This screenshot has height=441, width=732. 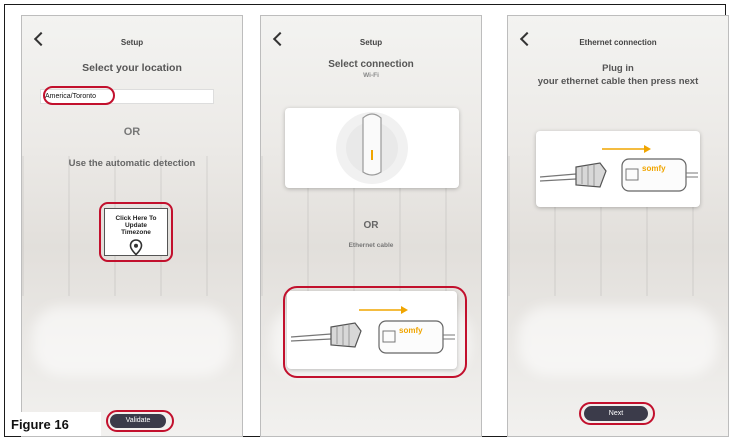 I want to click on ethernet-label: Ethernet cable, so click(x=371, y=245).